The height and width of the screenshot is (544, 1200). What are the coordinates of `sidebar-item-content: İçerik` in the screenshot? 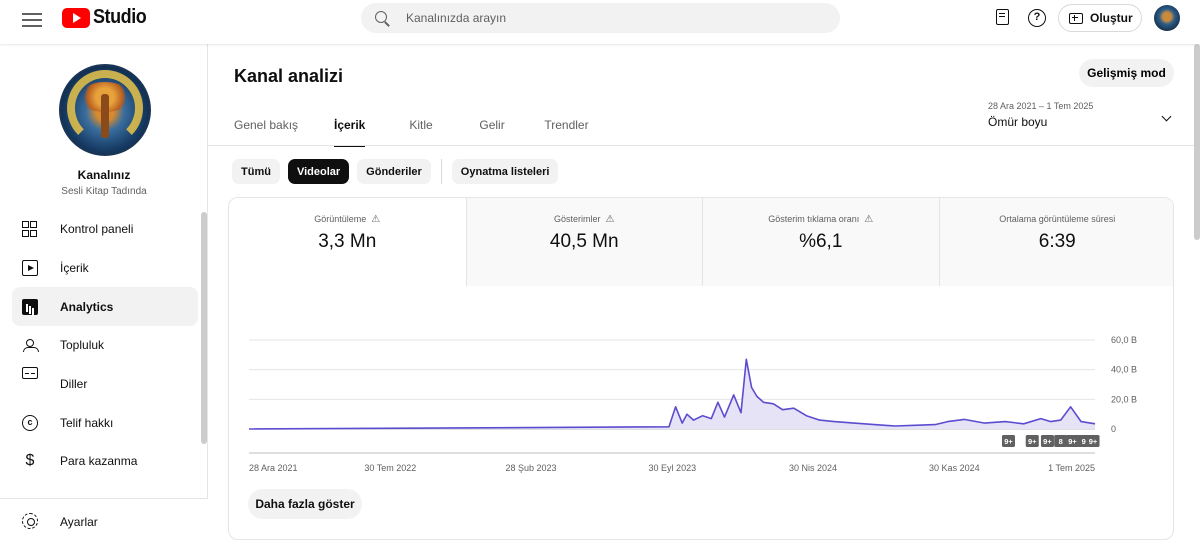 It's located at (105, 268).